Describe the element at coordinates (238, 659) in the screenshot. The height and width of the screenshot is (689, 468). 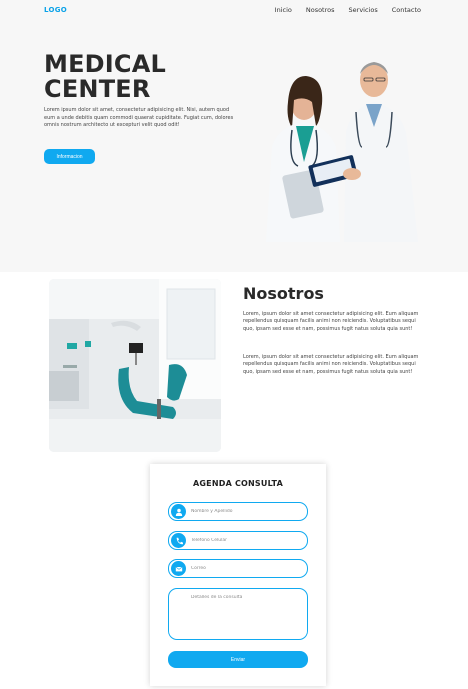
I see `submit-button: Enviar` at that location.